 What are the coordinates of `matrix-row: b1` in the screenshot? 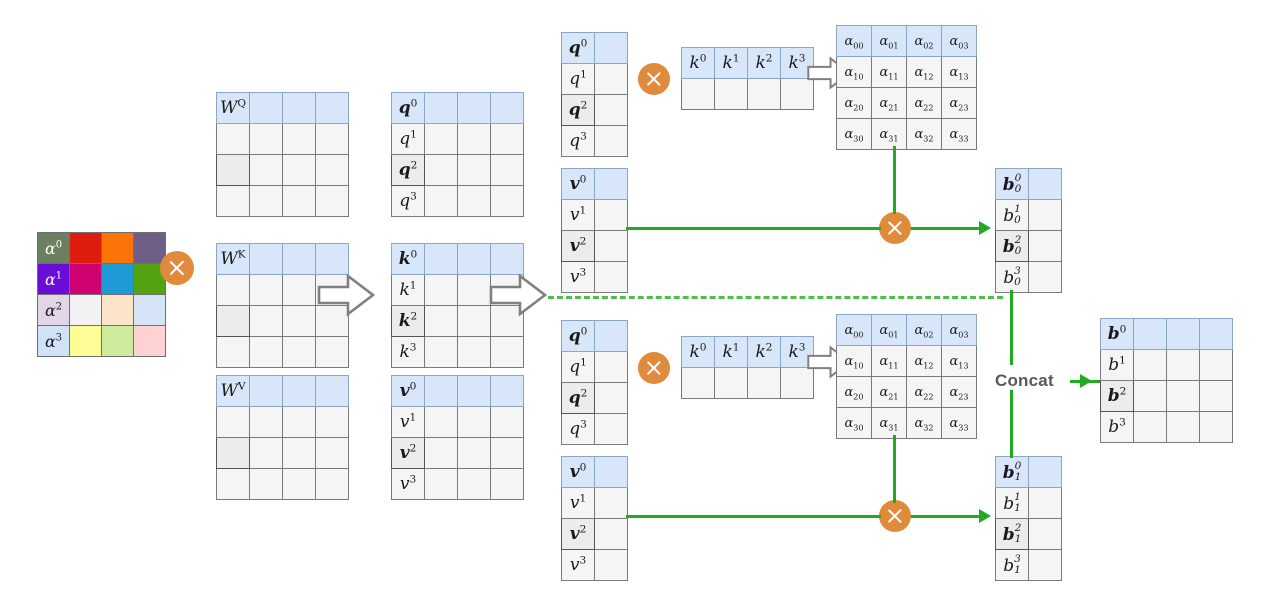 It's located at (1166, 365).